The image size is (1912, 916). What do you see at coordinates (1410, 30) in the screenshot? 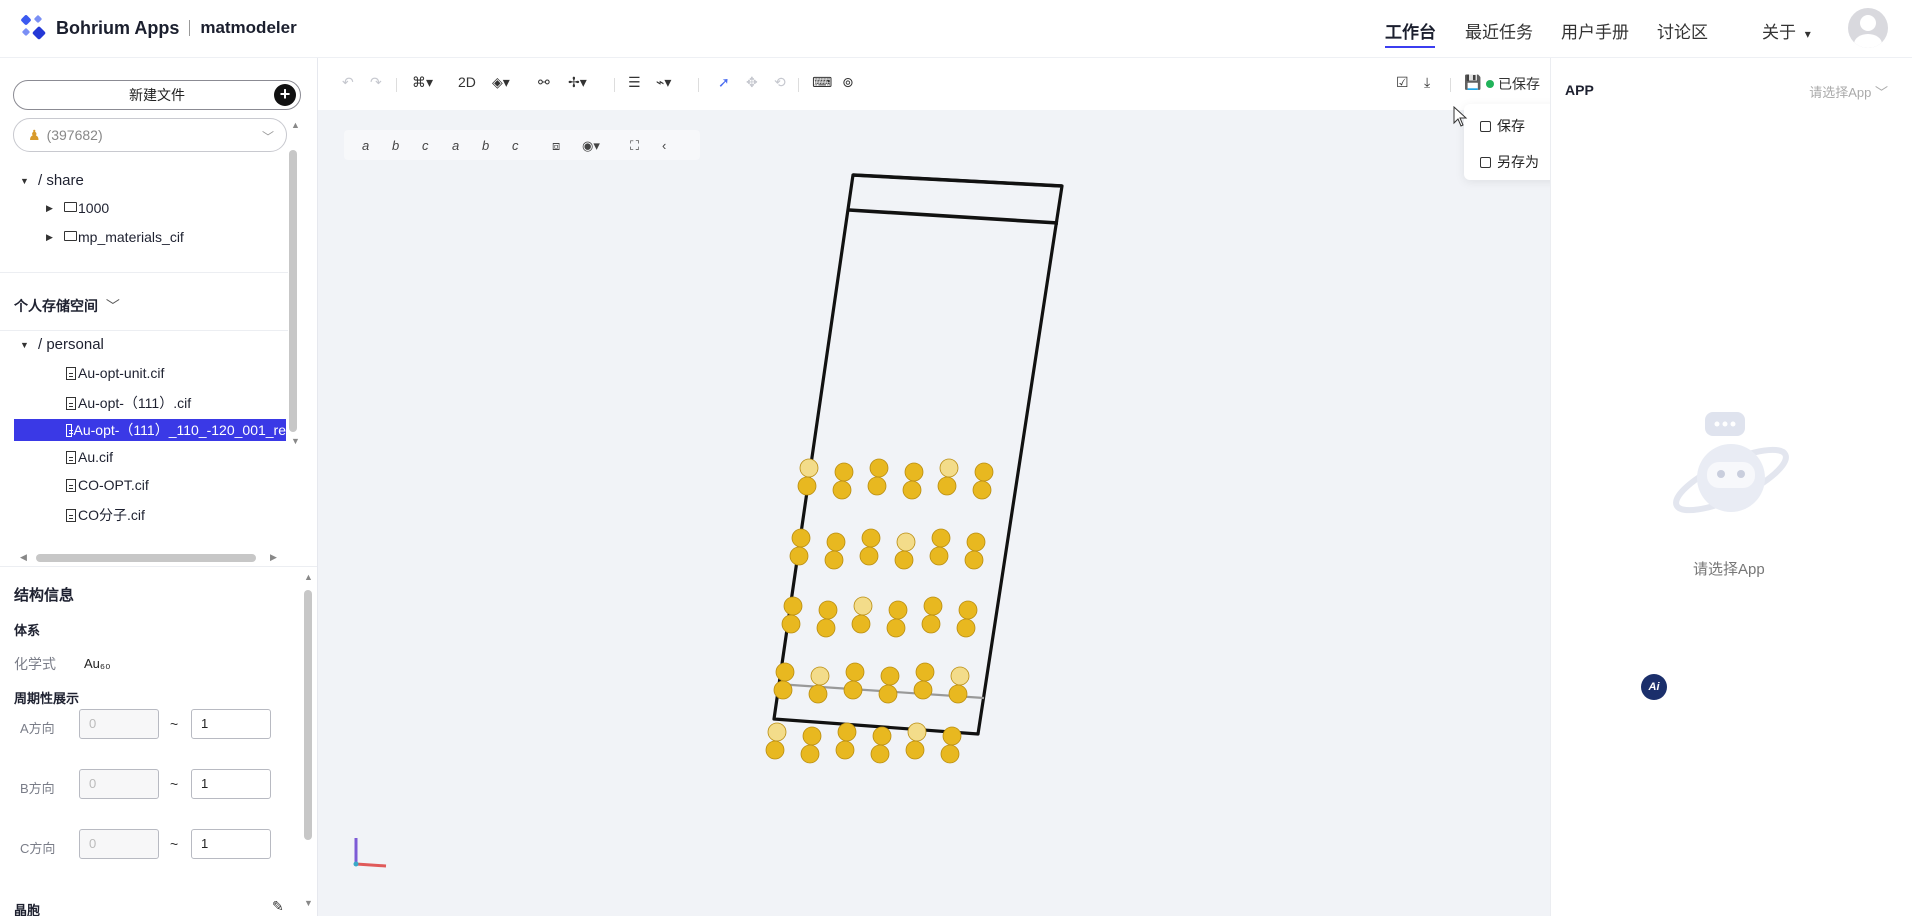
I see `nav-workspace: 工作台` at bounding box center [1410, 30].